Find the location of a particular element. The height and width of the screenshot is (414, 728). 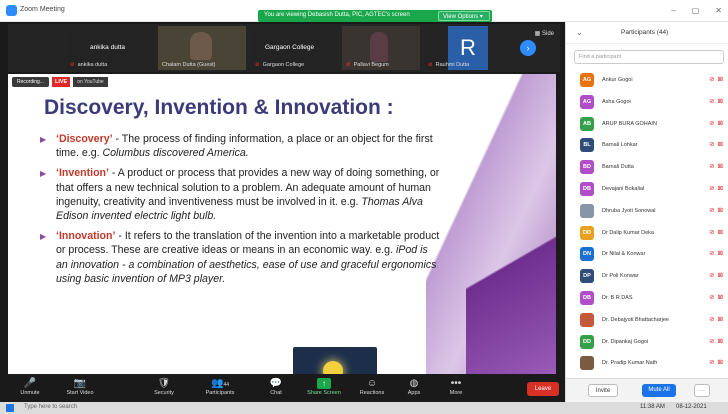

participant-name: Dr. Debajyoti Bhattacharjee is located at coordinates (635, 319).